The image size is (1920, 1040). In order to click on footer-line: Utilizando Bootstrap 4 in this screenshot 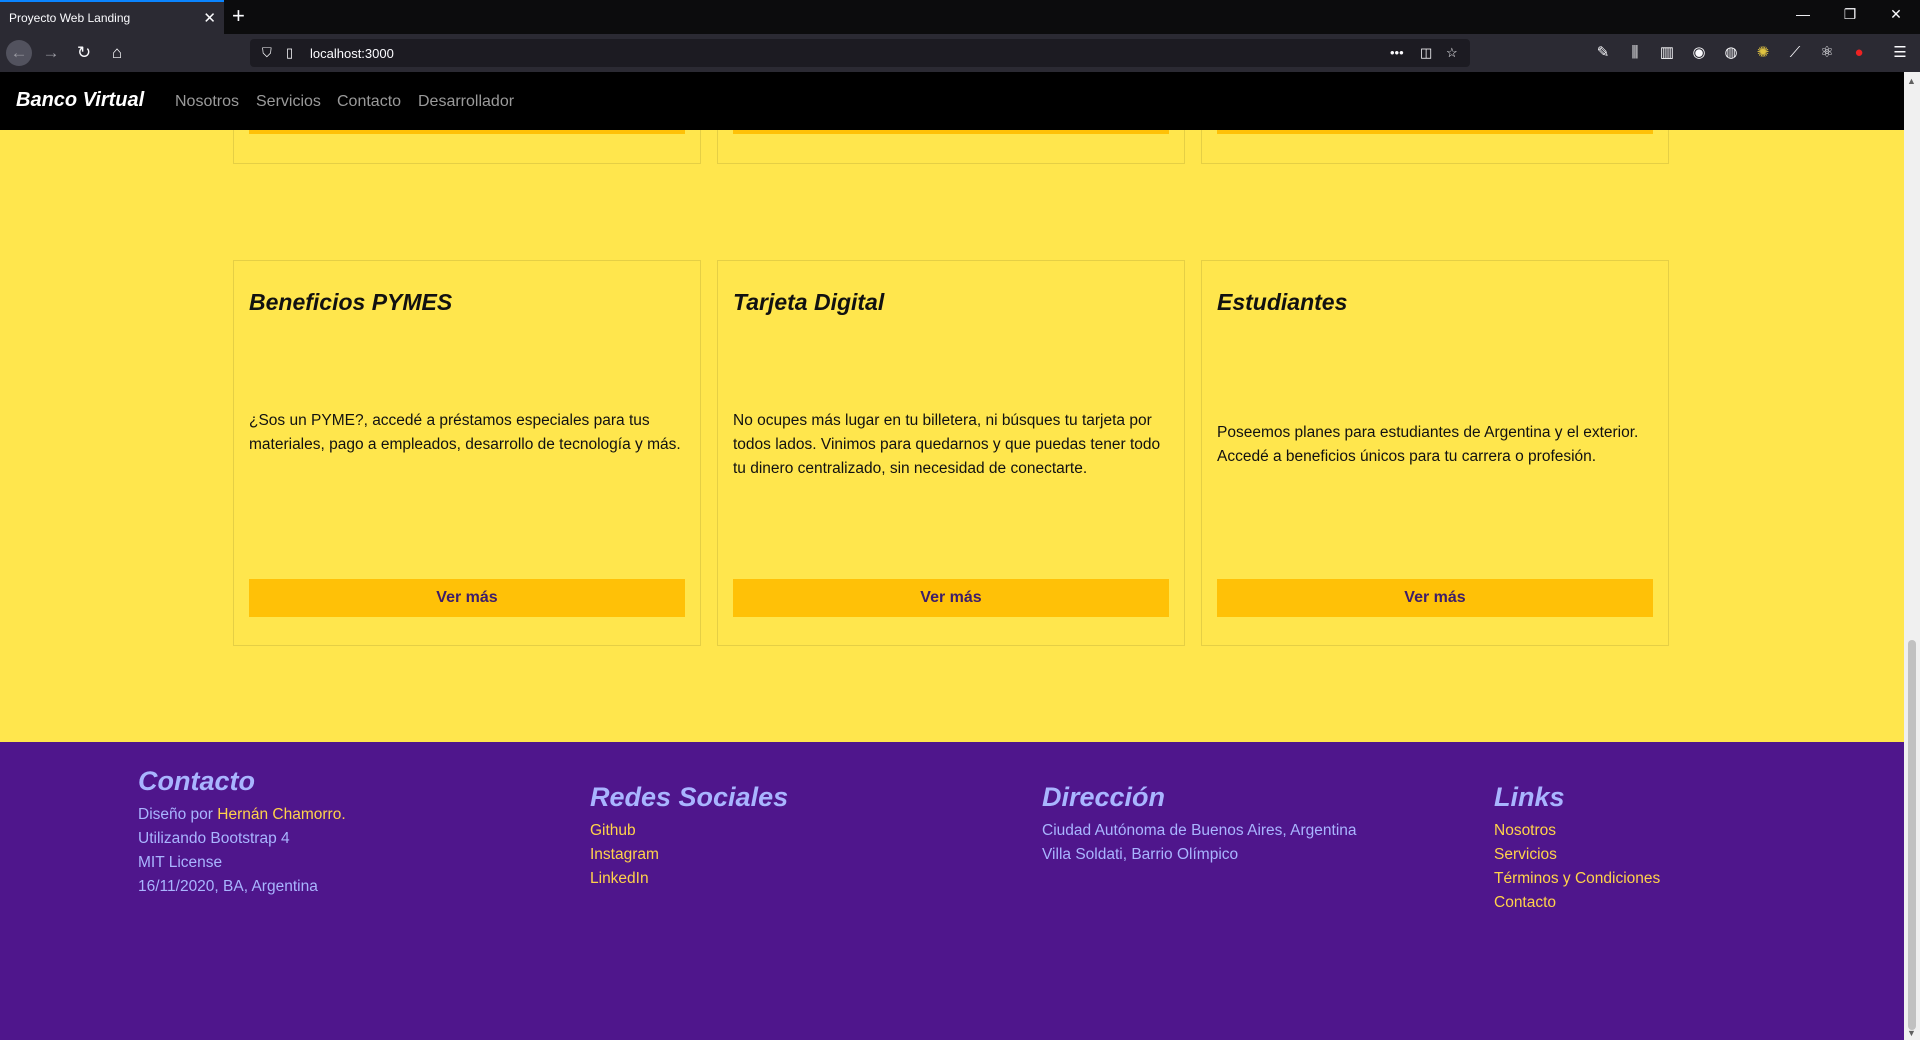, I will do `click(214, 838)`.